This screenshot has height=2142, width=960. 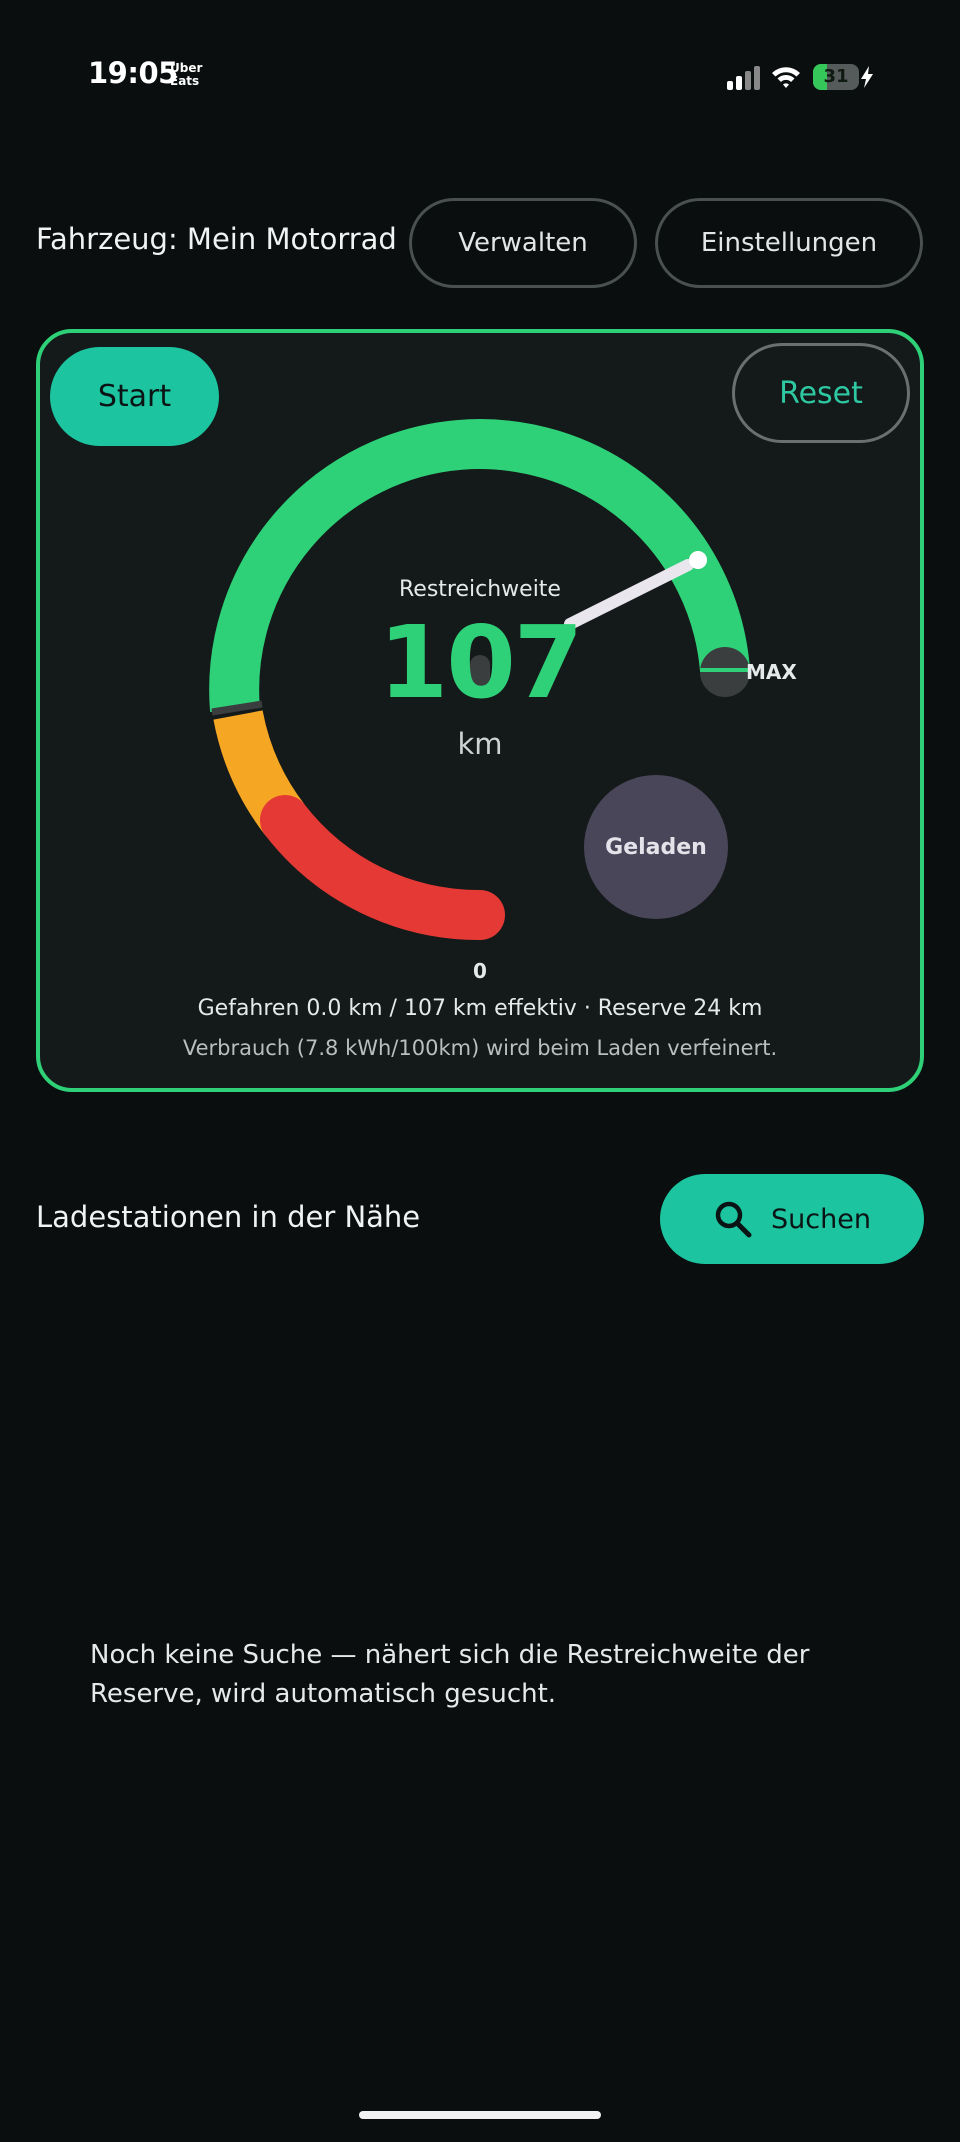 I want to click on vehicle-title: Fahrzeug: Mein Motorrad, so click(x=216, y=239).